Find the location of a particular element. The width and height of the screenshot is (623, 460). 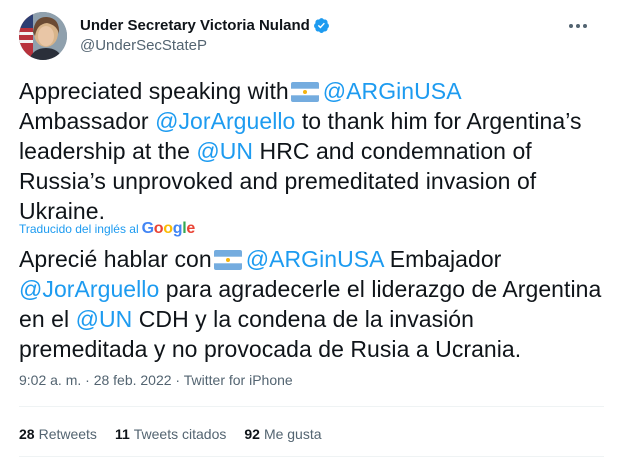

avatar is located at coordinates (43, 36).